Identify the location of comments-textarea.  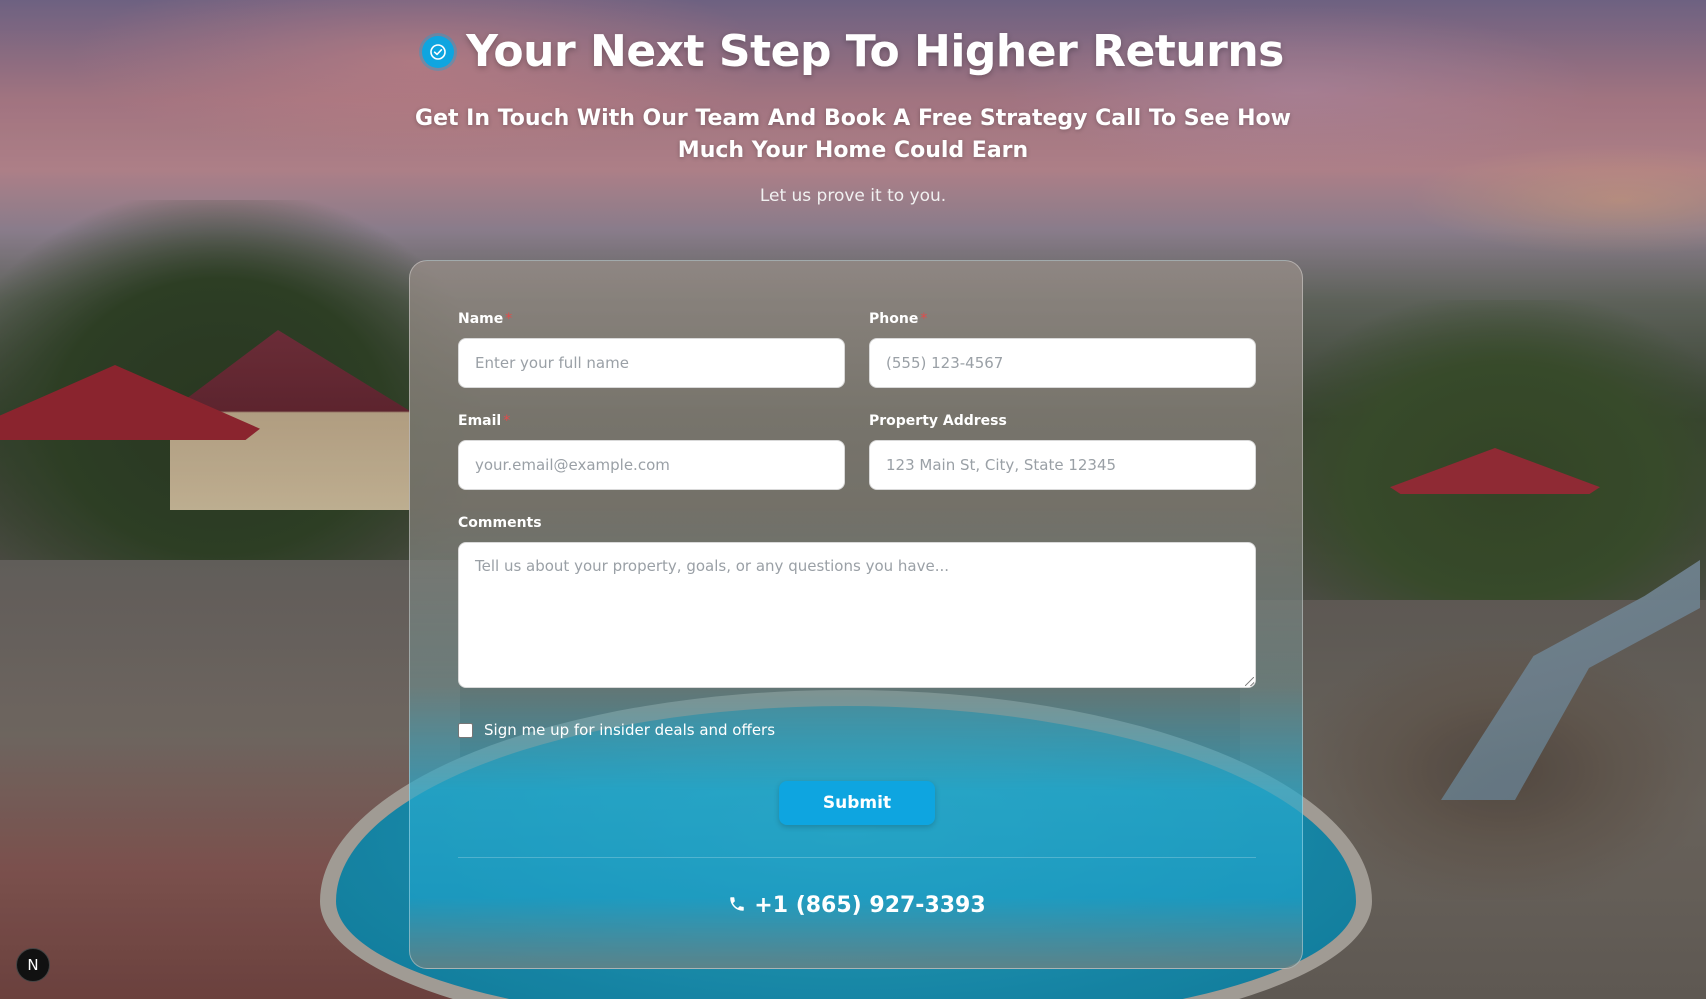
(857, 615).